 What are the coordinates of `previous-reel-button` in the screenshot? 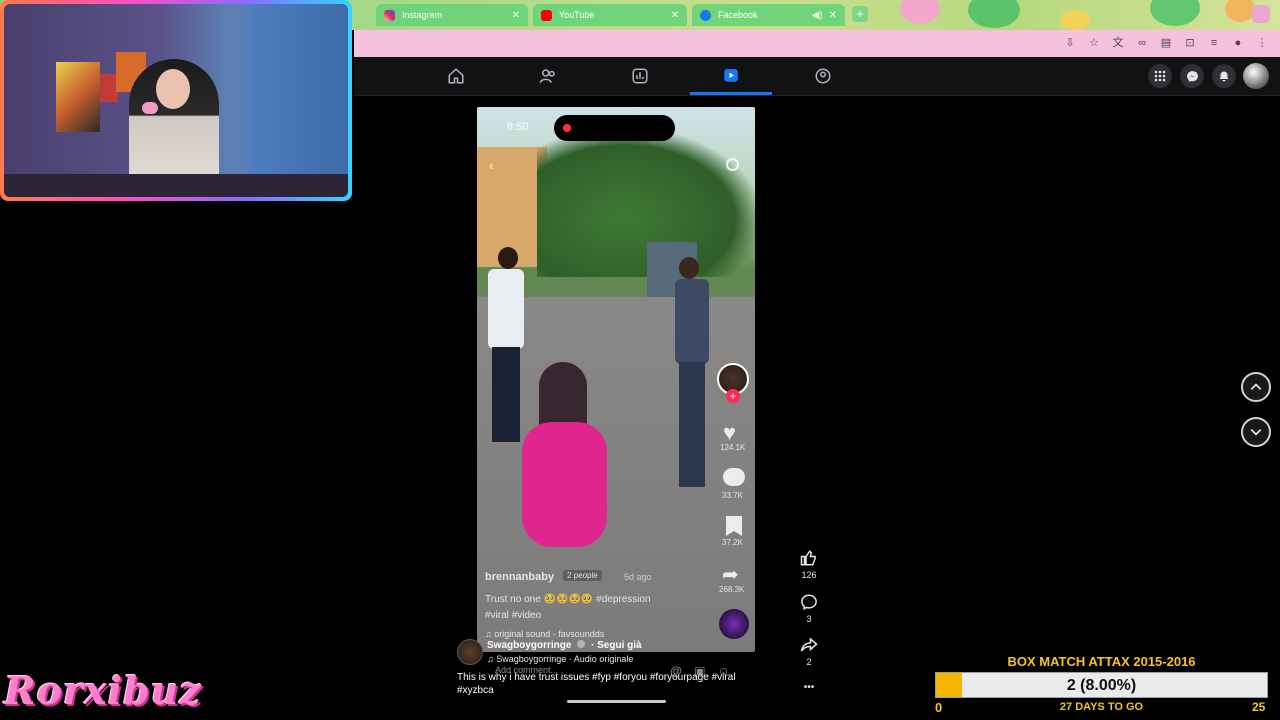 It's located at (1256, 387).